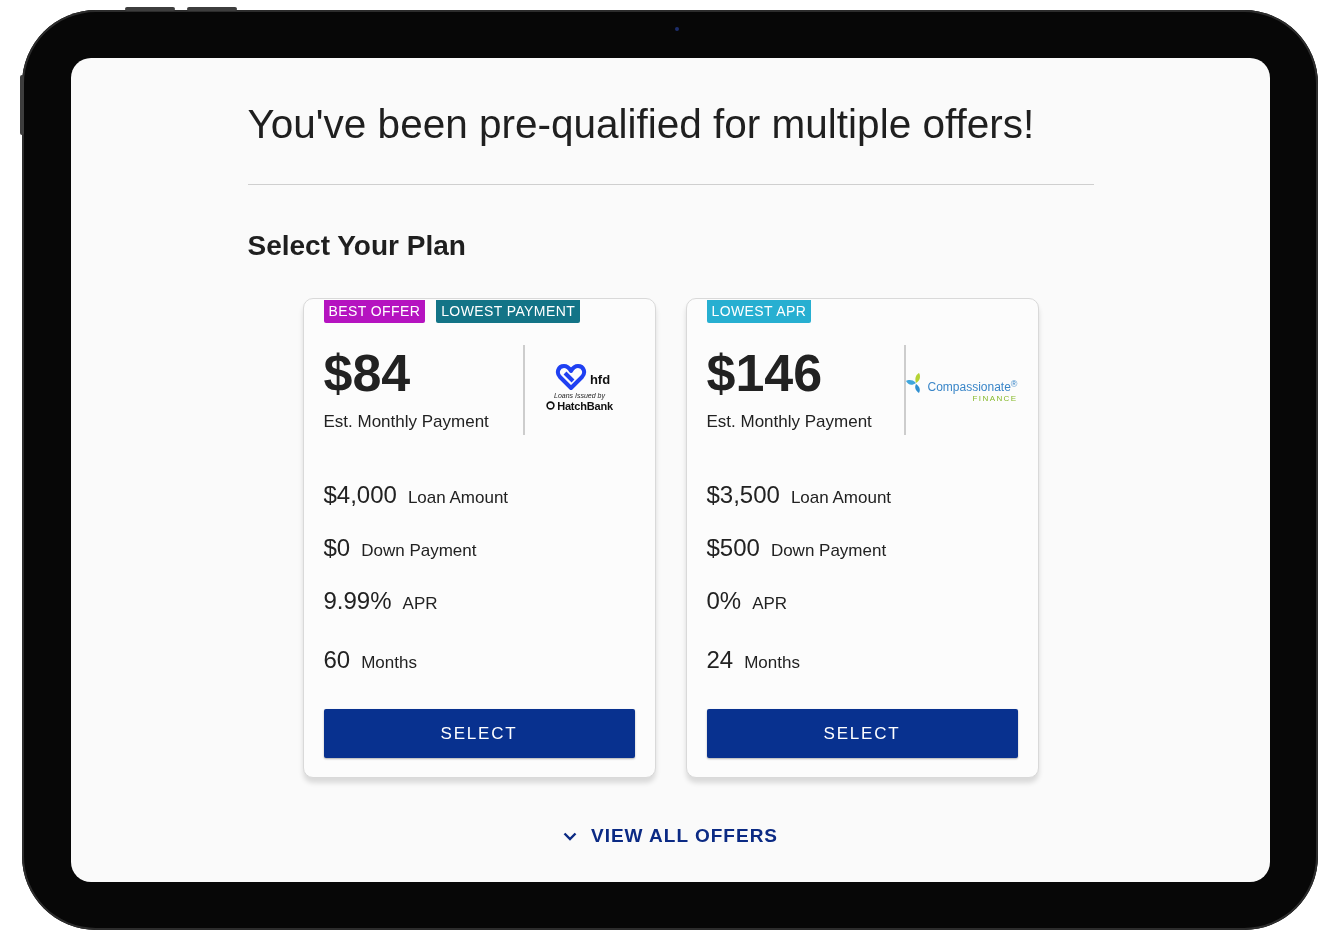  What do you see at coordinates (641, 124) in the screenshot?
I see `page-heading: You've been pre-qualified for multiple offers!` at bounding box center [641, 124].